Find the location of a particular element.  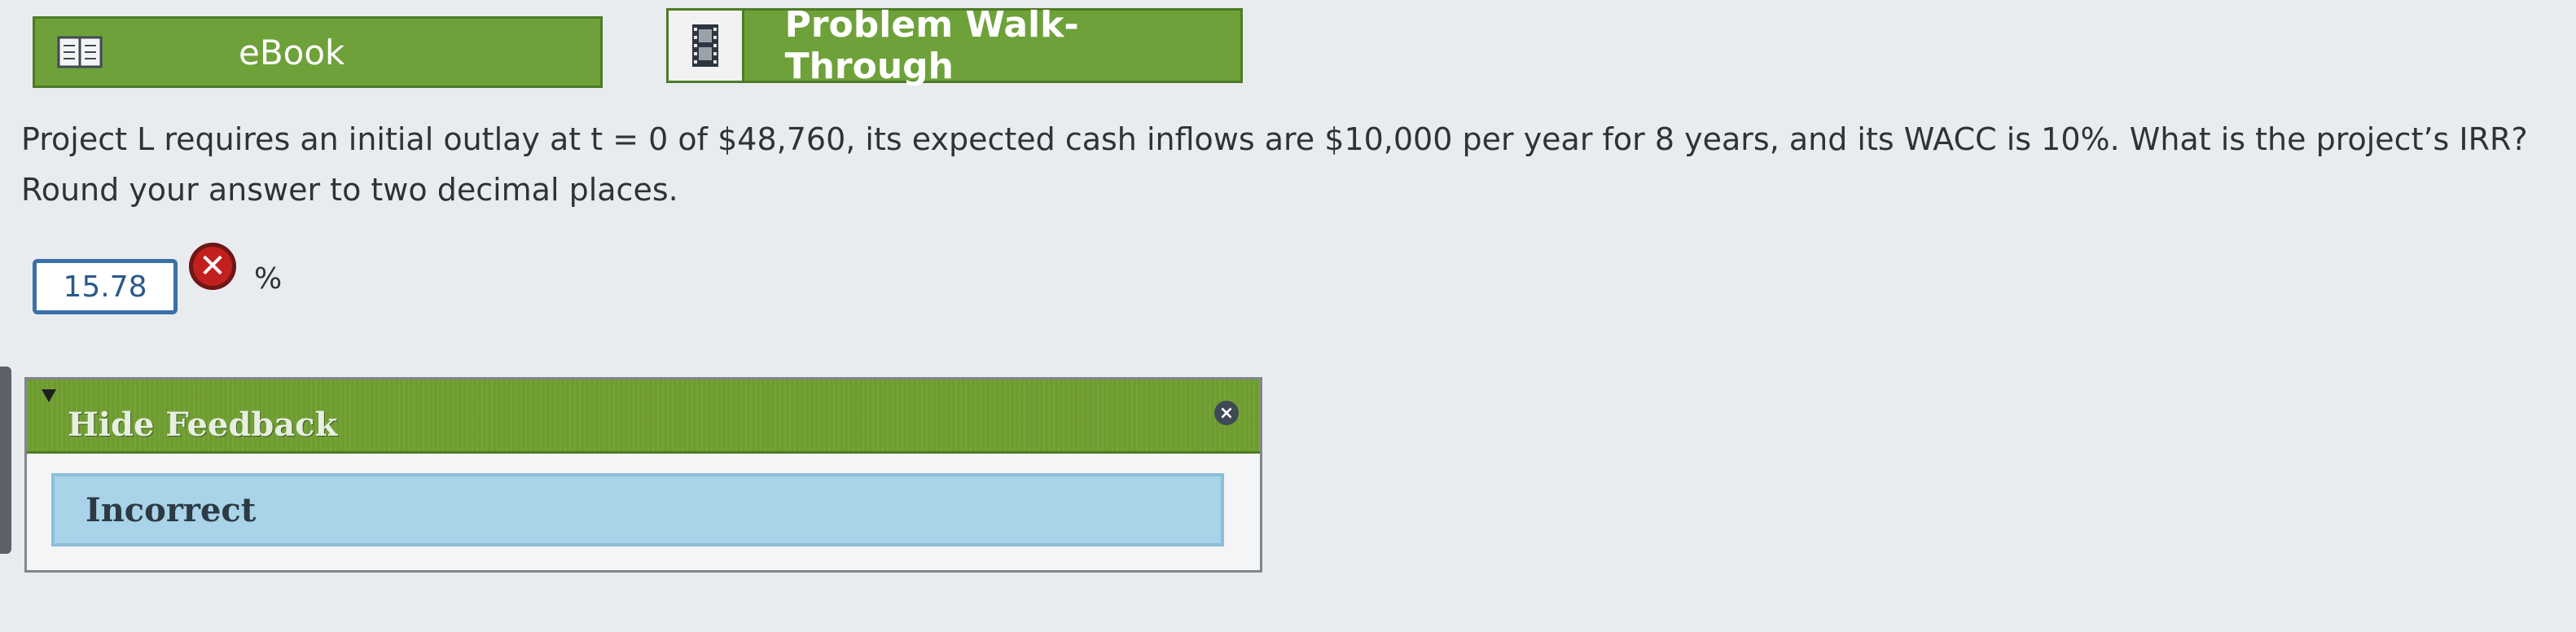

feedback-message-box: Incorrect is located at coordinates (637, 510).